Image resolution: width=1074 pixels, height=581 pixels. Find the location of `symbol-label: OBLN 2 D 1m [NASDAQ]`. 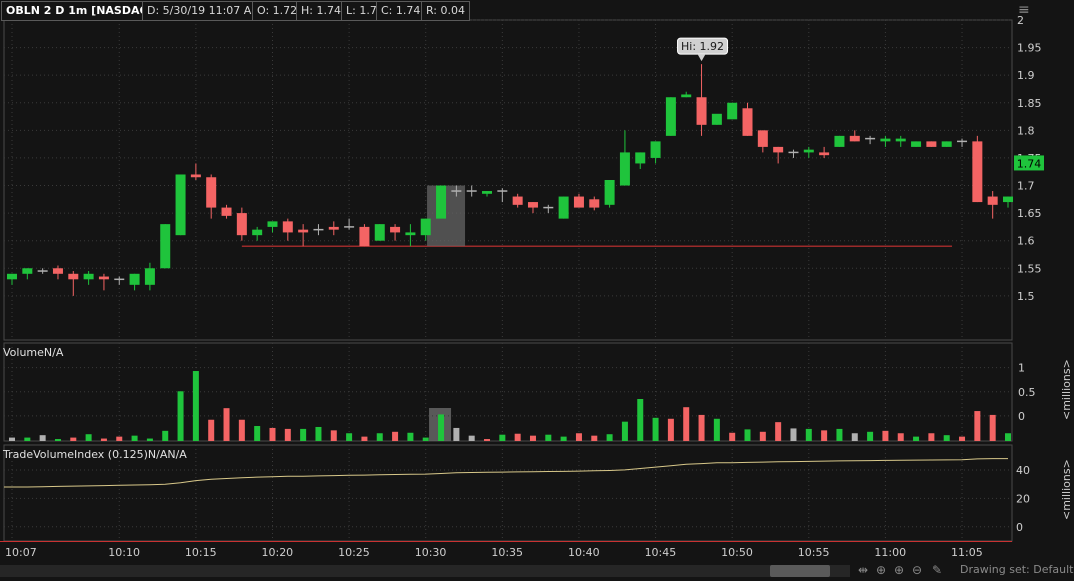

symbol-label: OBLN 2 D 1m [NASDAQ] is located at coordinates (80, 11).